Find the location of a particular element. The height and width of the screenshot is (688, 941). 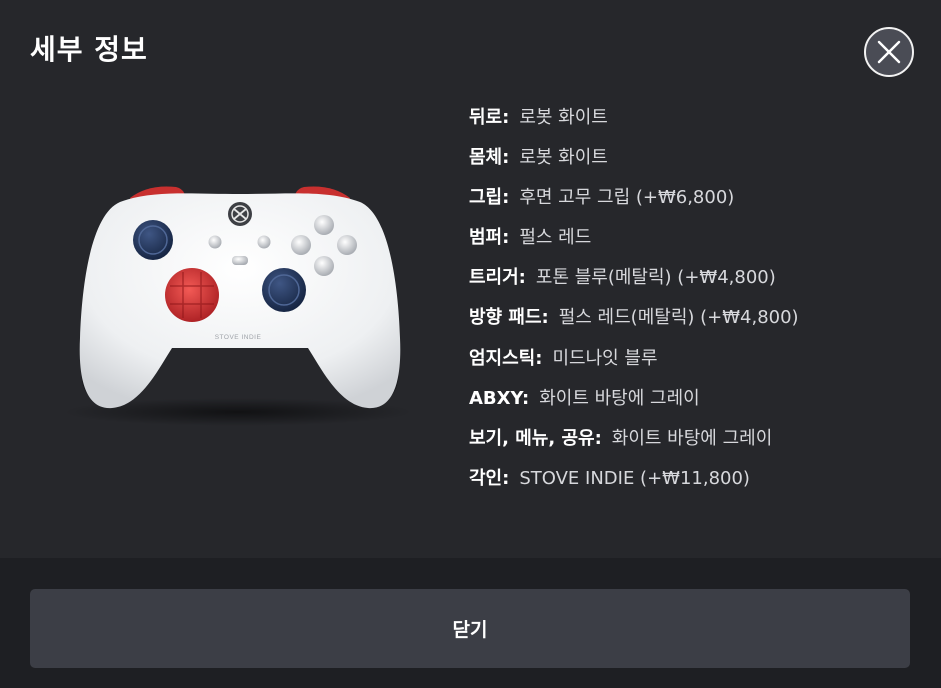

detail-row-dpad: 방향 패드: 펄스 레드(메탈릭) (+₩4,800) is located at coordinates (634, 324).